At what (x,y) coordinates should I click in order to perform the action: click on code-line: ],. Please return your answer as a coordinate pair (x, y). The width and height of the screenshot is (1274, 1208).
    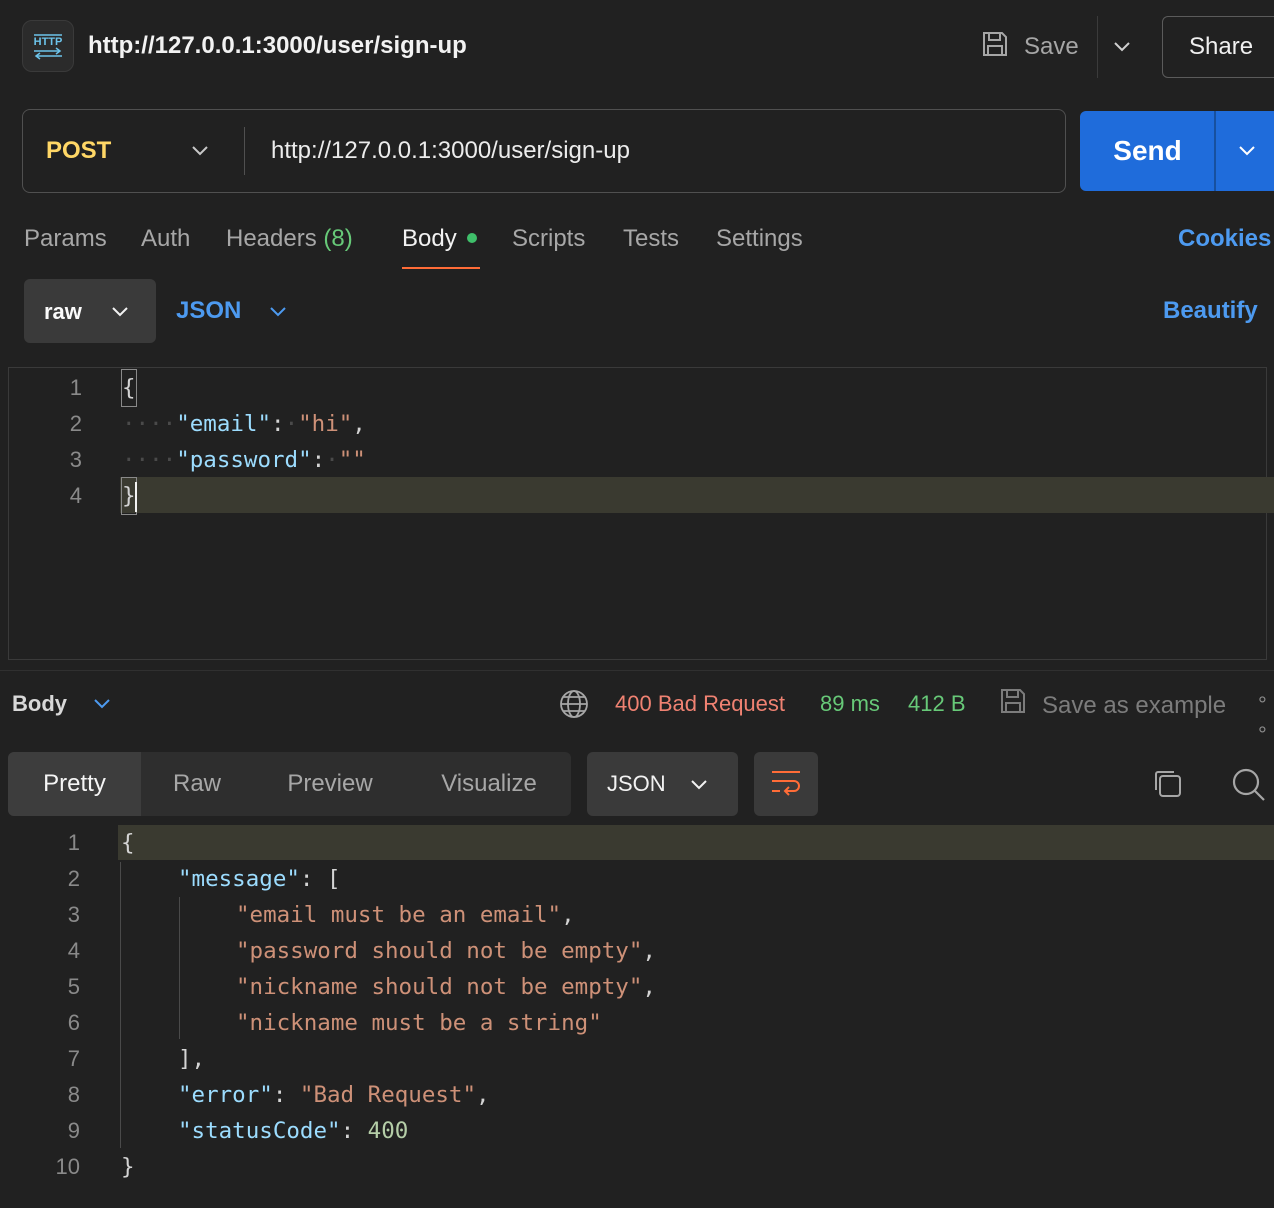
    Looking at the image, I should click on (191, 1059).